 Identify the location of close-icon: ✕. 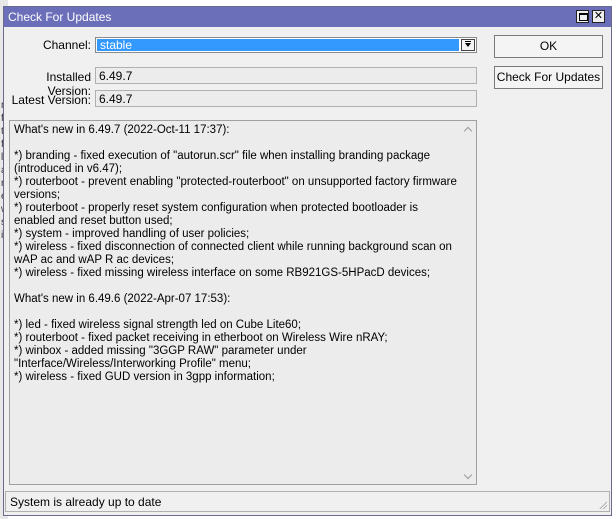
(598, 16).